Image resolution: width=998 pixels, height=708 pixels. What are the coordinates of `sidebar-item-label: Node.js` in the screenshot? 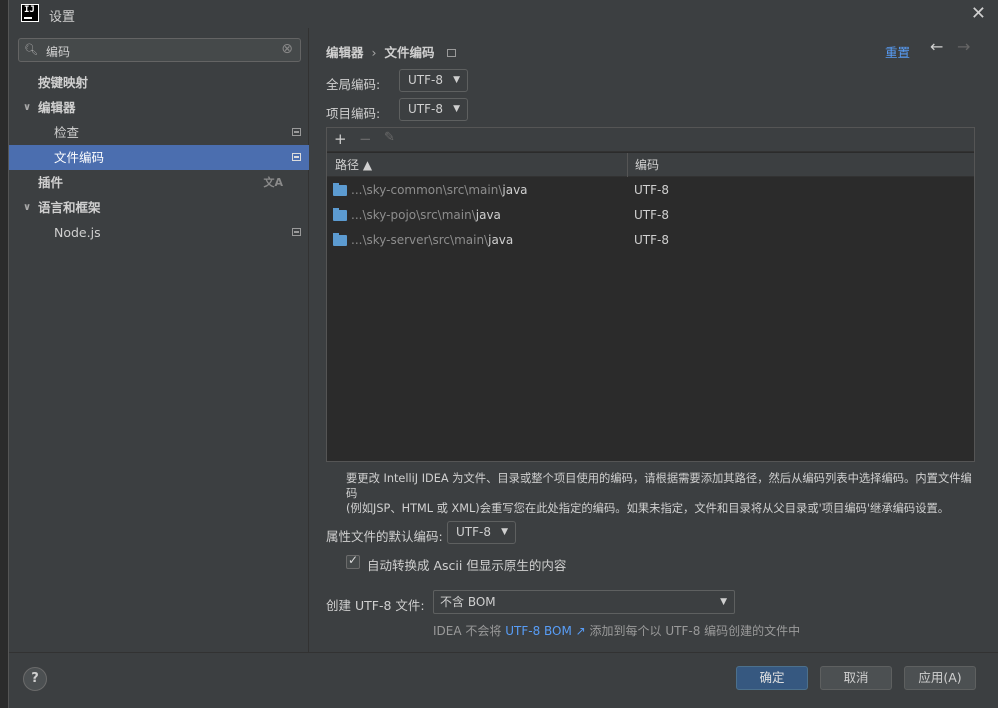 It's located at (77, 232).